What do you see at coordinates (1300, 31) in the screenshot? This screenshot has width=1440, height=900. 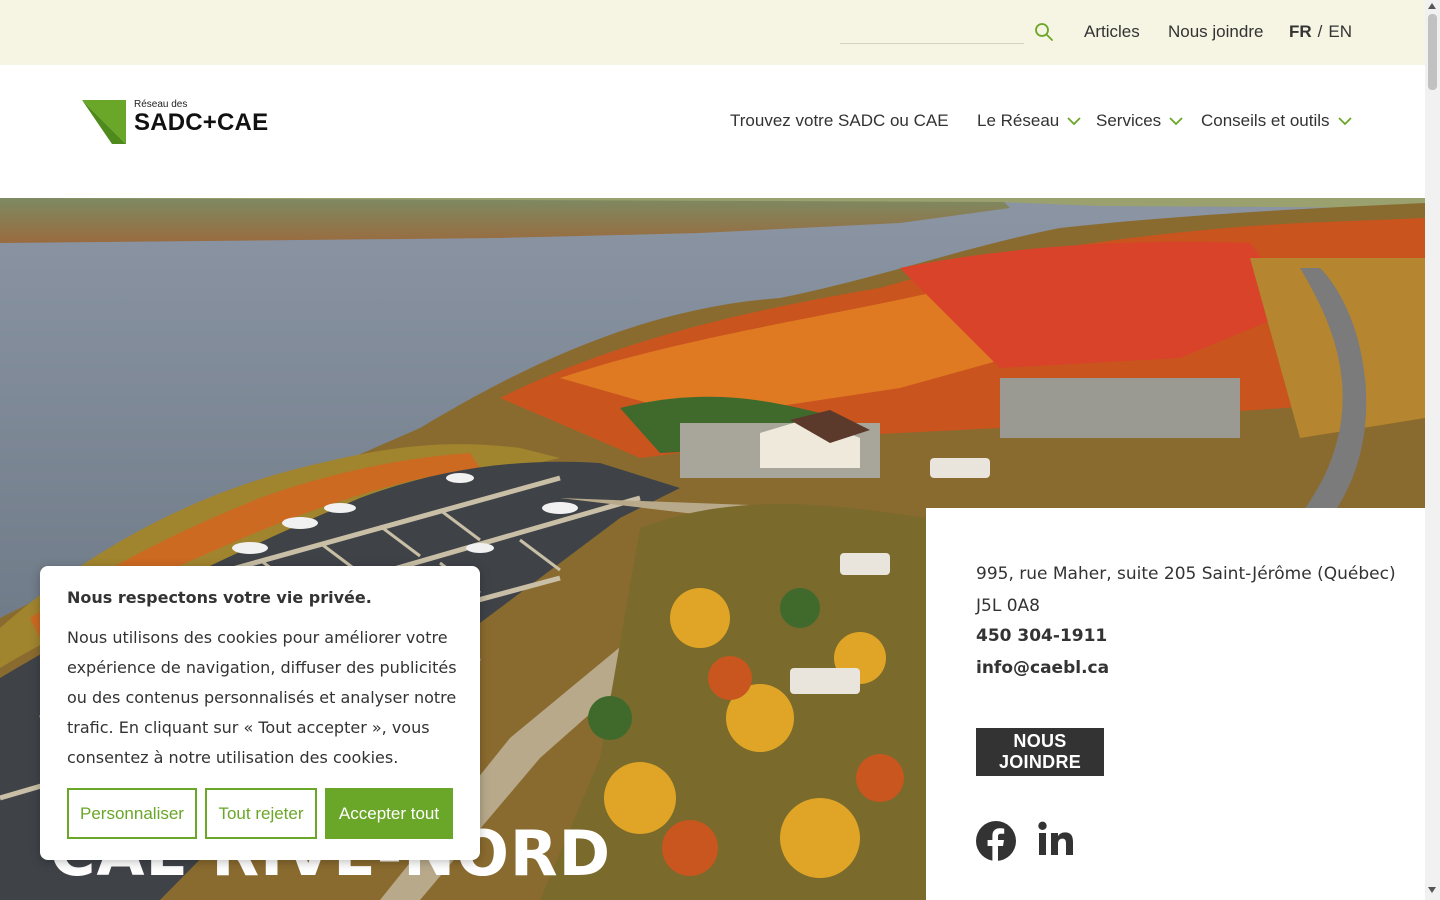 I see `lang-fr: FR` at bounding box center [1300, 31].